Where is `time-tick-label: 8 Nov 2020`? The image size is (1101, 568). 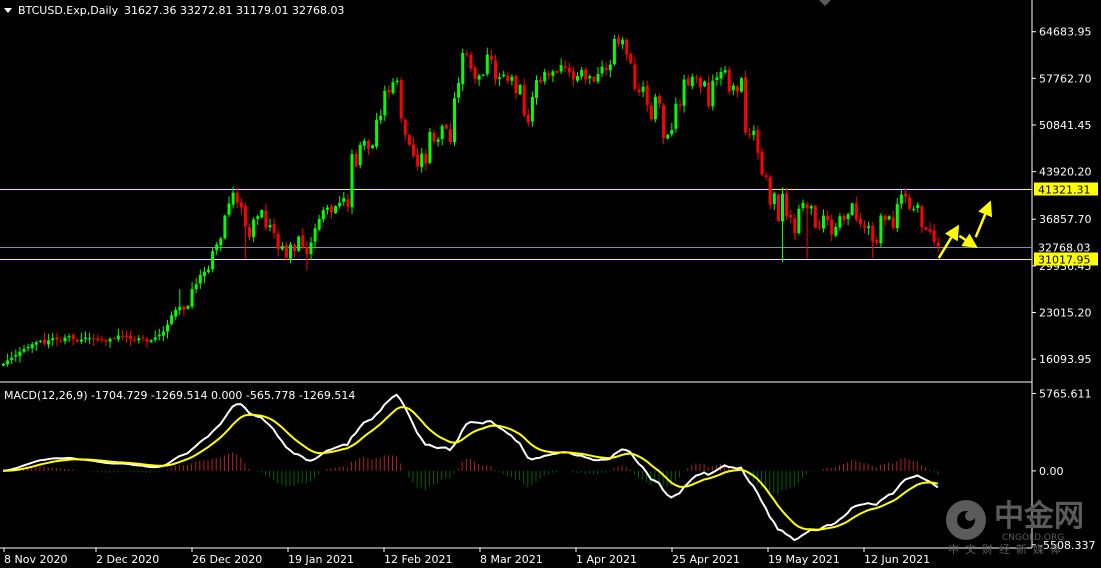
time-tick-label: 8 Nov 2020 is located at coordinates (35, 559).